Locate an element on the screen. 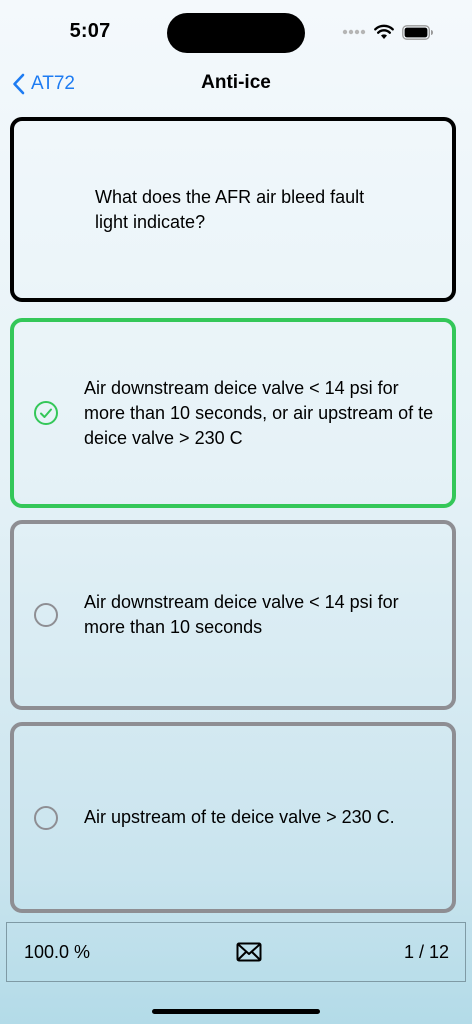 The height and width of the screenshot is (1024, 472). signal-dots-icon is located at coordinates (354, 32).